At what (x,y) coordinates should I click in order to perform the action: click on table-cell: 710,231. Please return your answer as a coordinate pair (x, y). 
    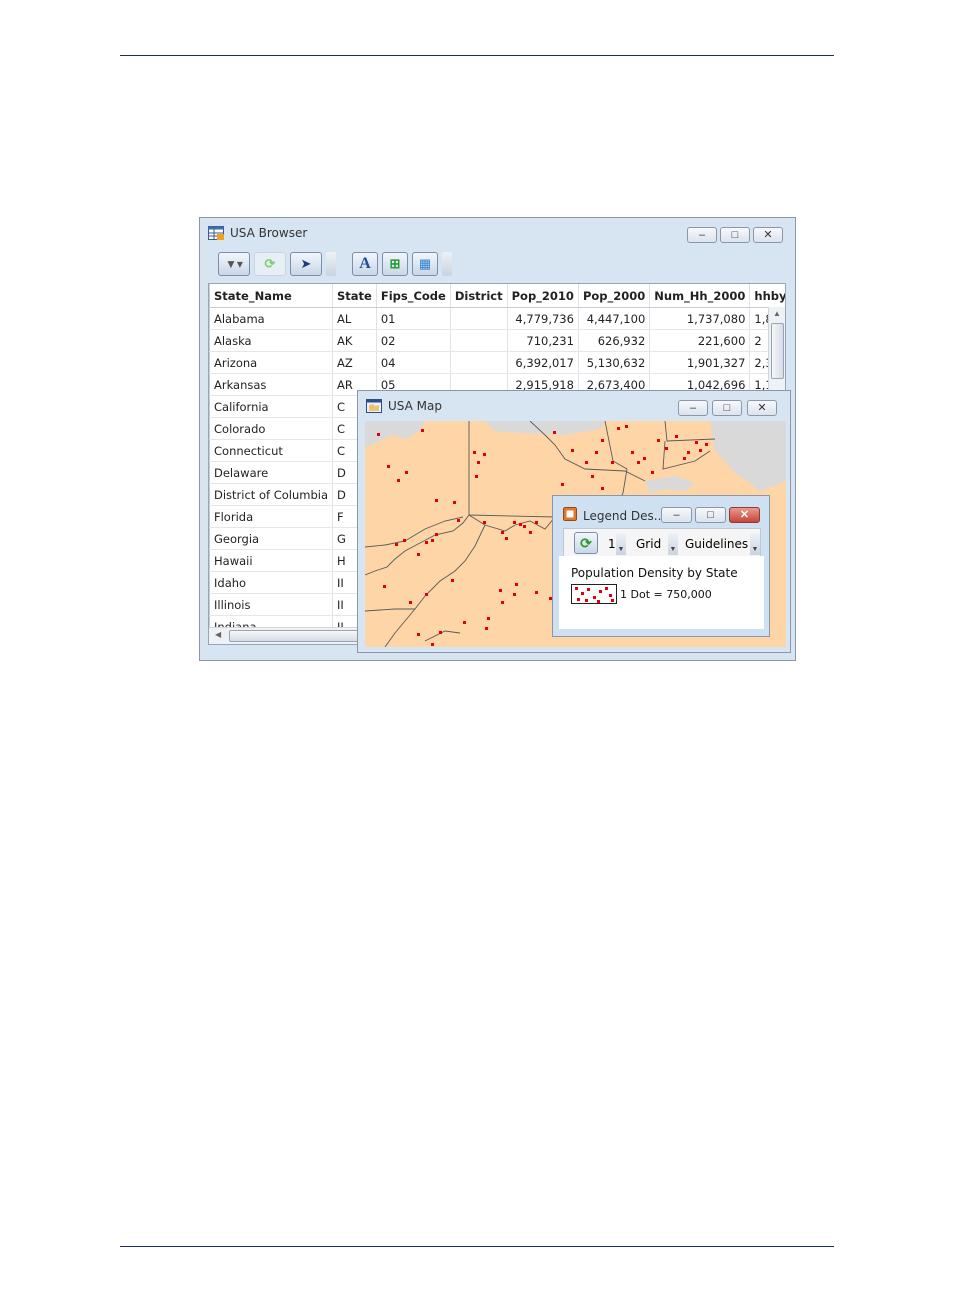
    Looking at the image, I should click on (543, 340).